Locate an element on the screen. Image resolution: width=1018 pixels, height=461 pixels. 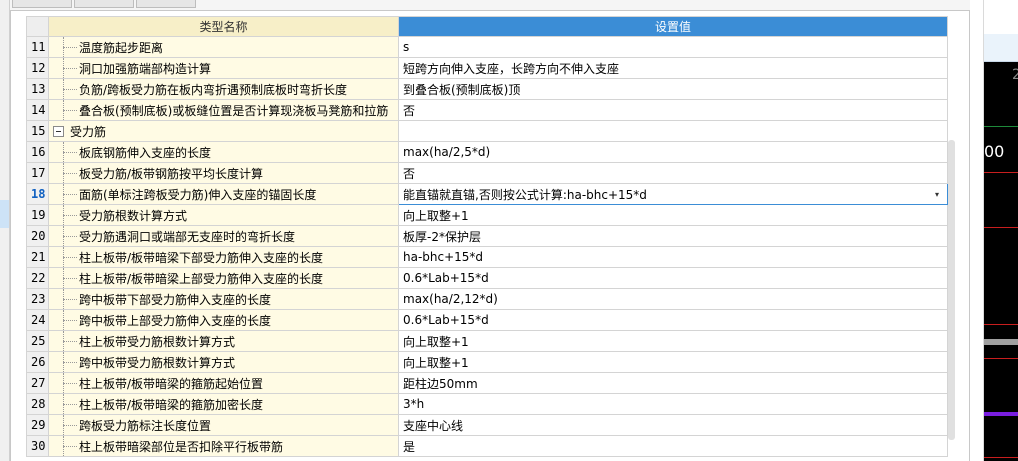
drawing-canvas: 2 00 is located at coordinates (1001, 261).